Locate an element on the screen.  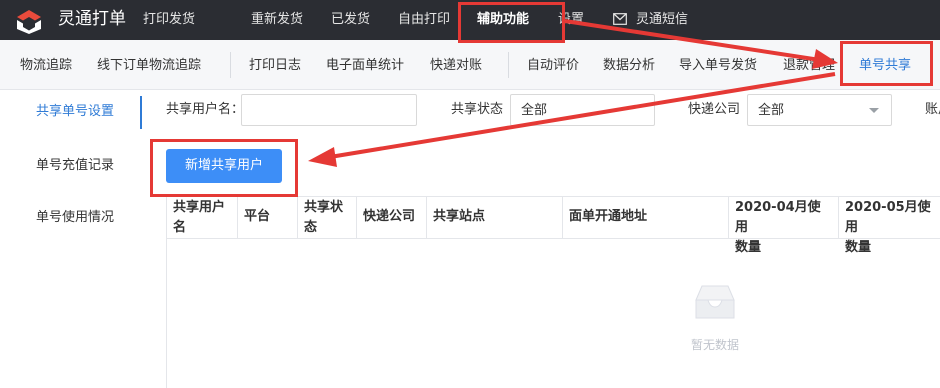
express-company-label: 快递公司 is located at coordinates (714, 109).